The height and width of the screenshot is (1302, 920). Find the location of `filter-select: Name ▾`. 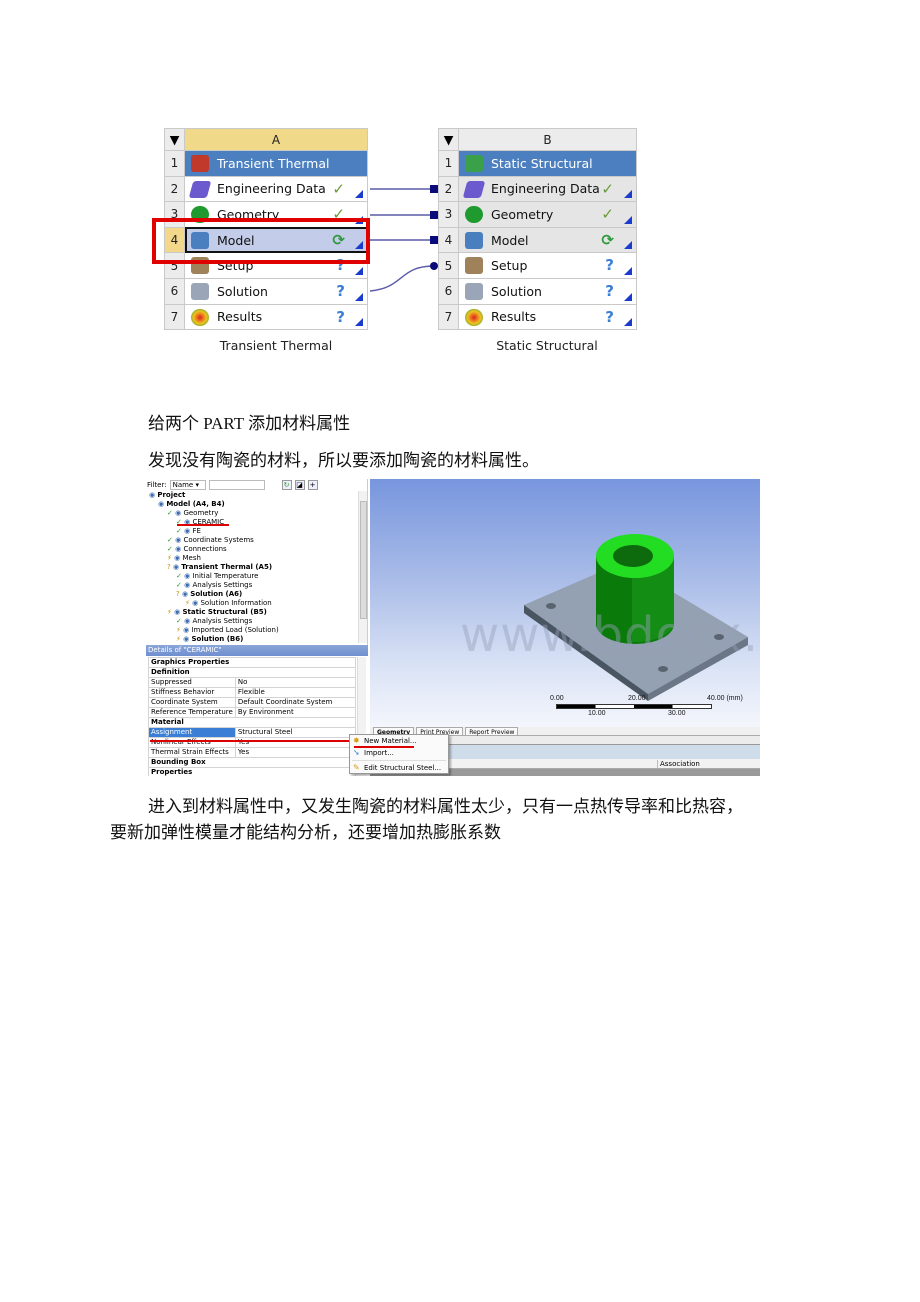

filter-select: Name ▾ is located at coordinates (187, 485).